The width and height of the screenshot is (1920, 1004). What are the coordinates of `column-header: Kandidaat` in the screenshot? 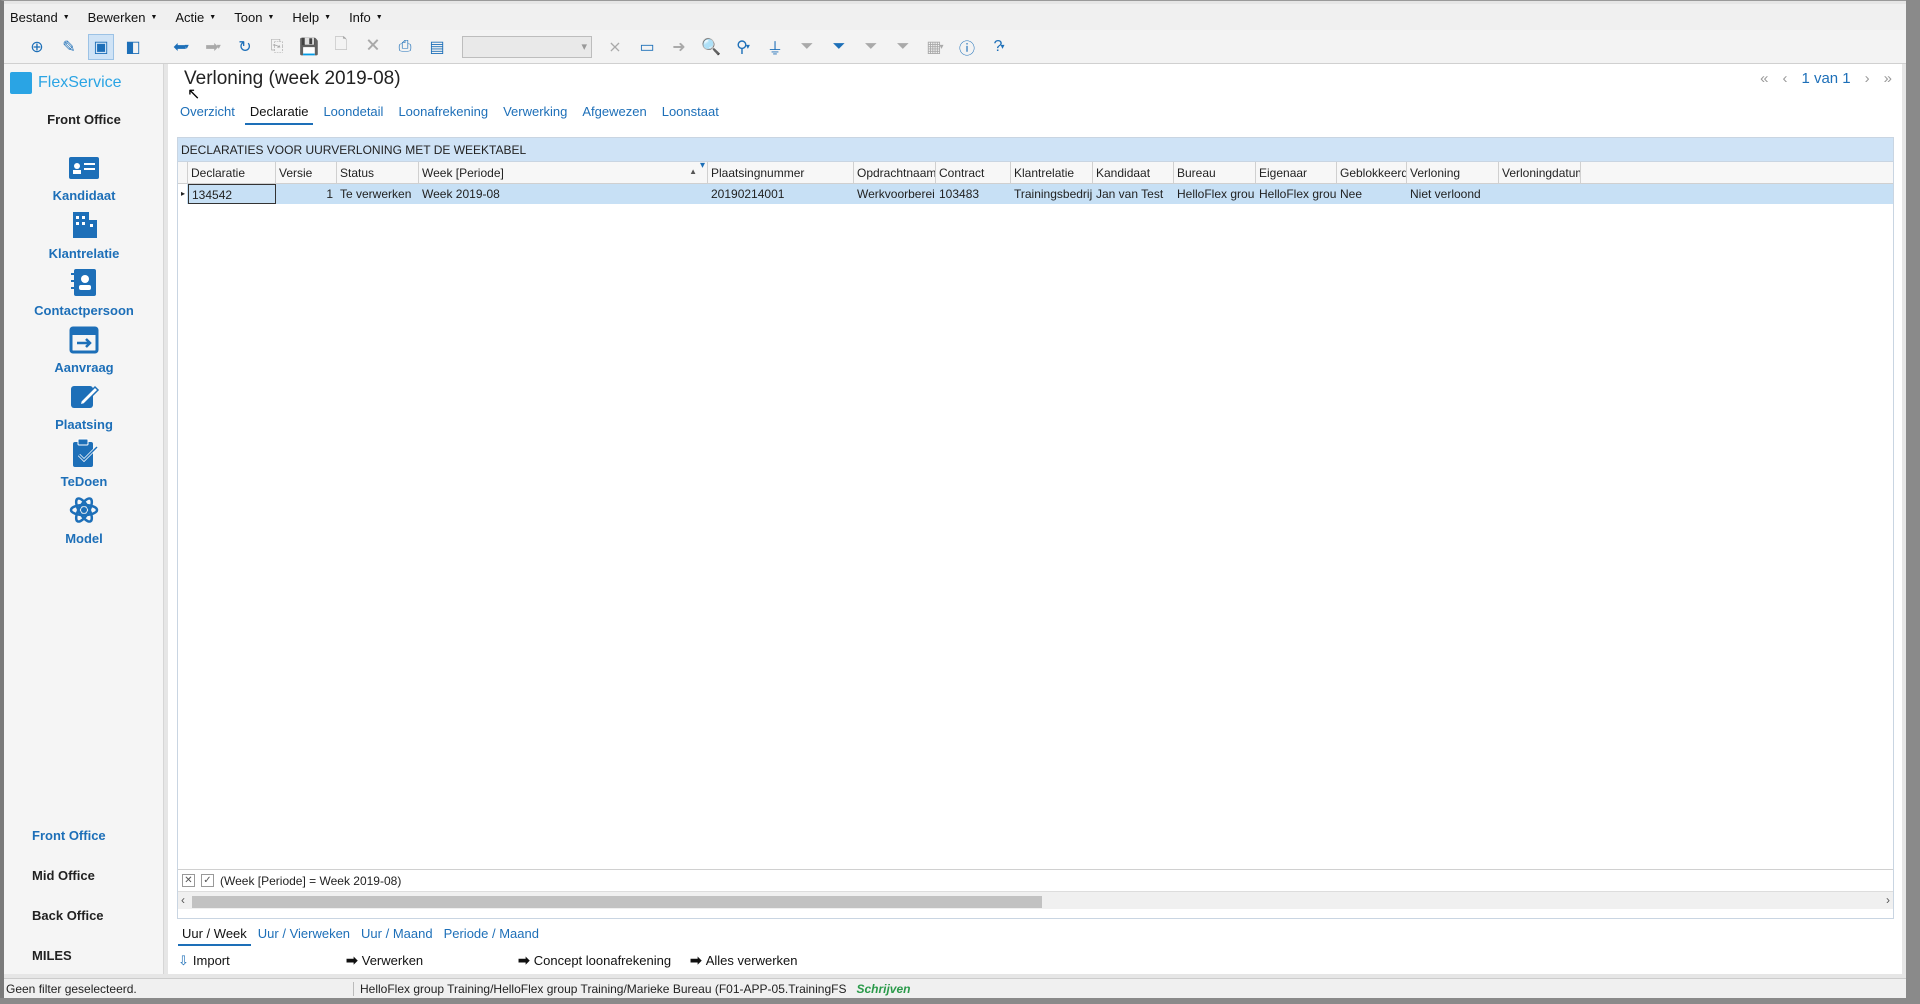 It's located at (1133, 172).